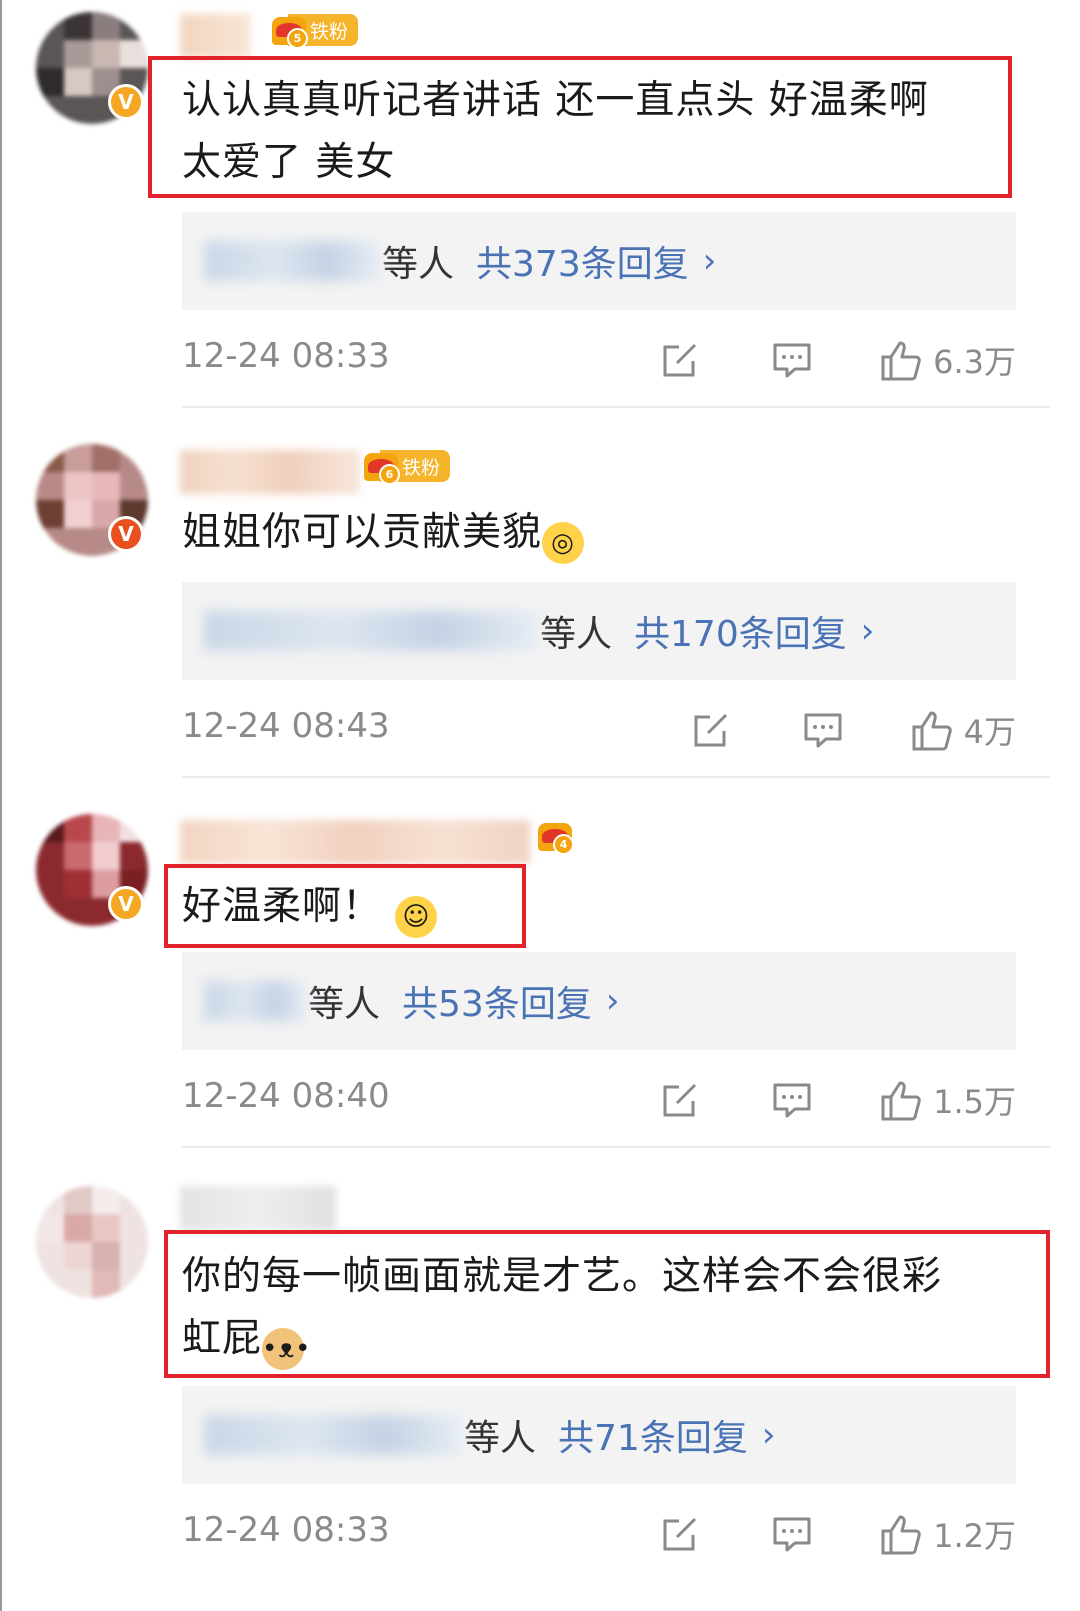 The height and width of the screenshot is (1611, 1080). What do you see at coordinates (974, 362) in the screenshot?
I see `like-count: 6.3万` at bounding box center [974, 362].